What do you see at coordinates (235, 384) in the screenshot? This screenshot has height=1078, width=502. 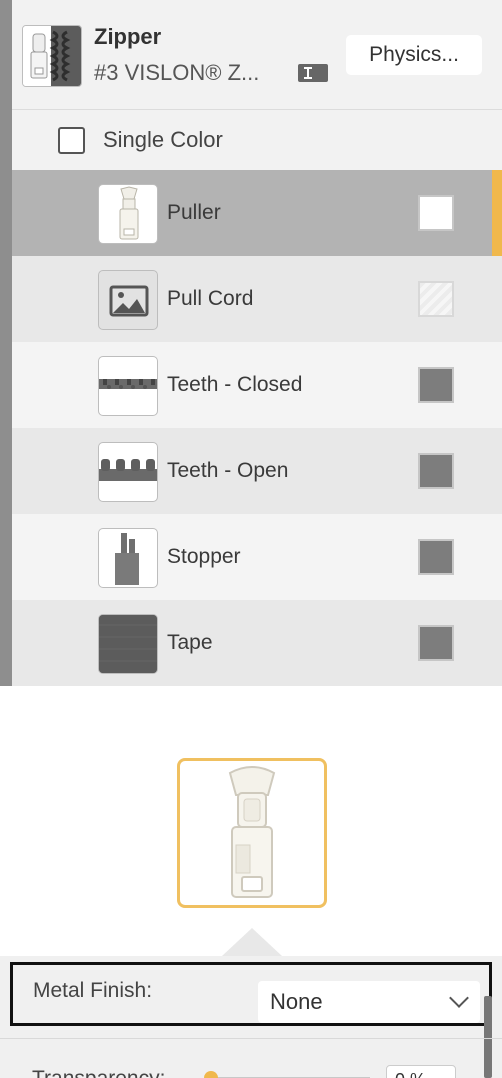 I see `part-label: Teeth - Closed` at bounding box center [235, 384].